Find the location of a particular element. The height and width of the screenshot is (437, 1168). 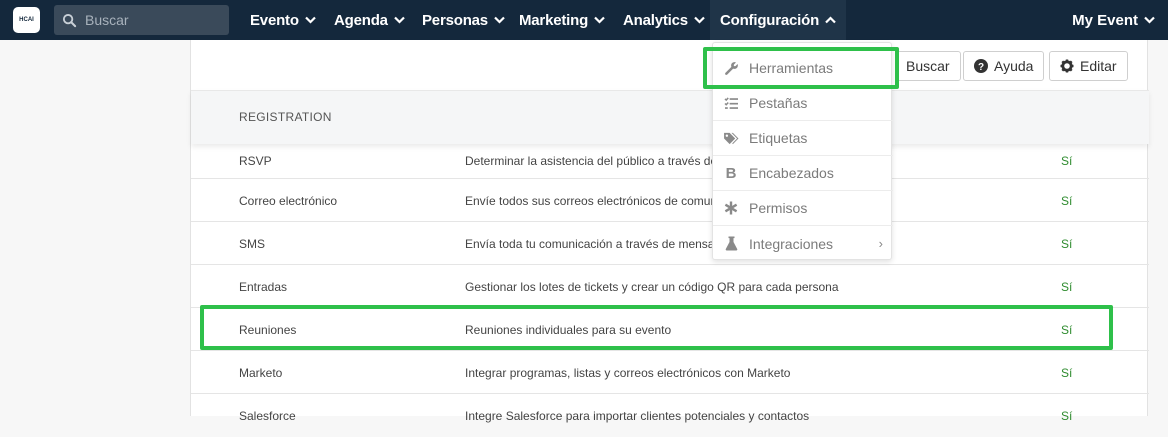

search-placeholder: Buscar is located at coordinates (107, 20).